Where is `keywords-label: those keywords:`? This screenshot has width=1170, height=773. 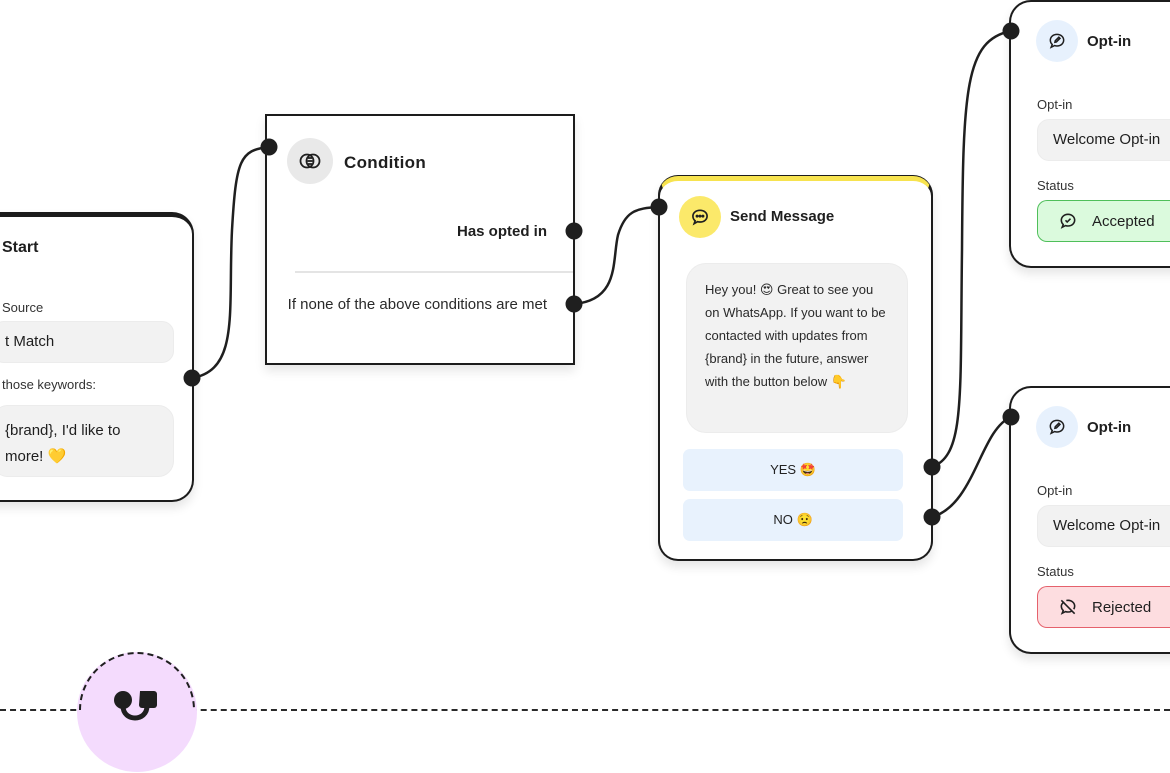
keywords-label: those keywords: is located at coordinates (49, 384).